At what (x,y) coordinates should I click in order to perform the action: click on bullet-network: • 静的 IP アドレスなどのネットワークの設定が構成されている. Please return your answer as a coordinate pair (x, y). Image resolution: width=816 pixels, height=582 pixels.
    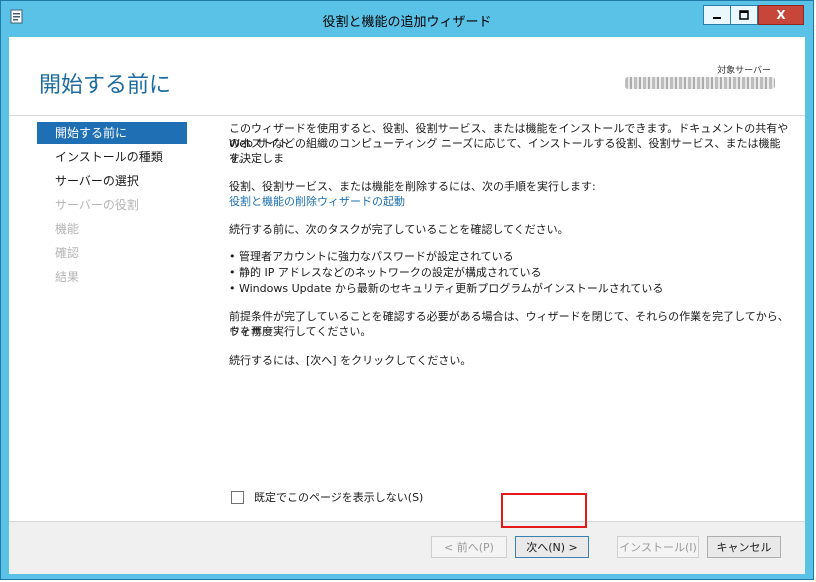
    Looking at the image, I should click on (385, 272).